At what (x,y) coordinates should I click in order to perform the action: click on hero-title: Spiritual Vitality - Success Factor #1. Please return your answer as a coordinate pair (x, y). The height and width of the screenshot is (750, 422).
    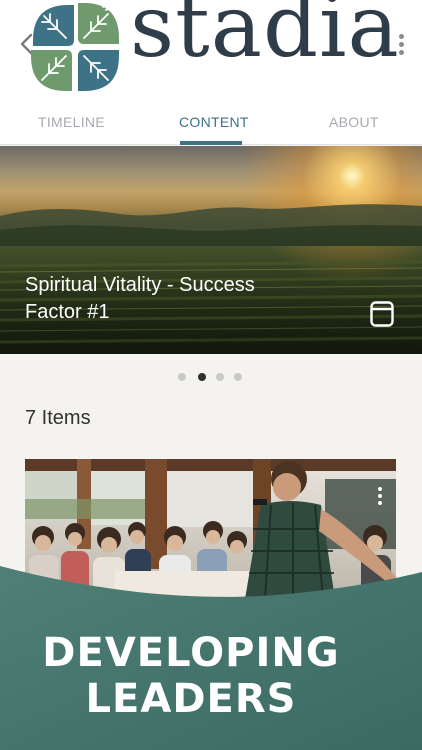
    Looking at the image, I should click on (140, 298).